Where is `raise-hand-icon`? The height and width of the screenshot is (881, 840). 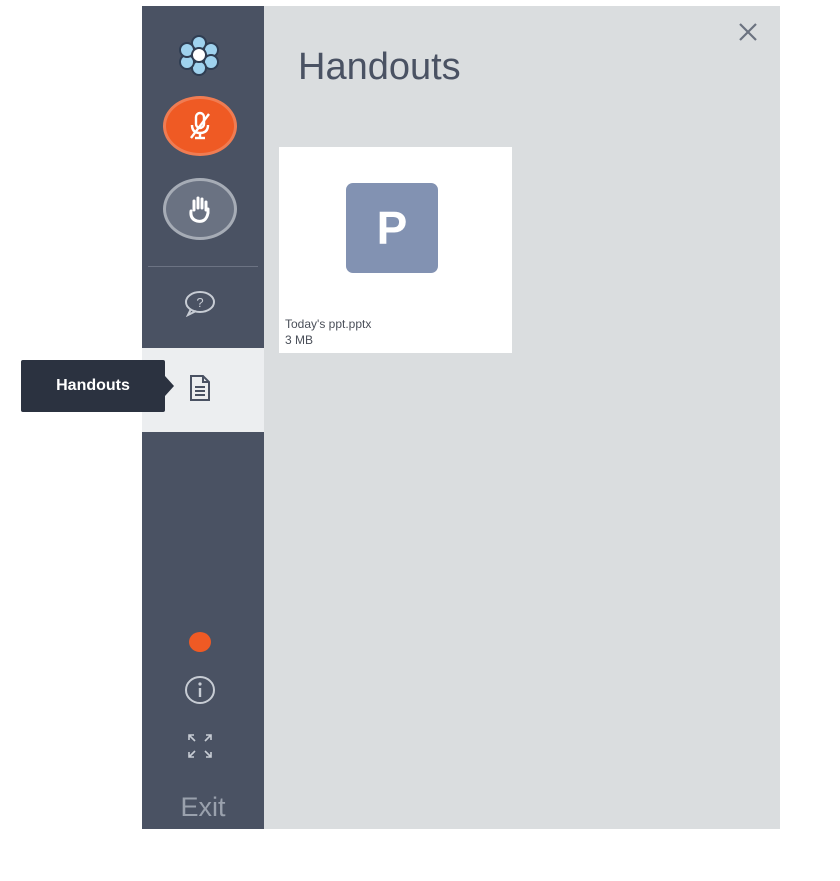 raise-hand-icon is located at coordinates (199, 209).